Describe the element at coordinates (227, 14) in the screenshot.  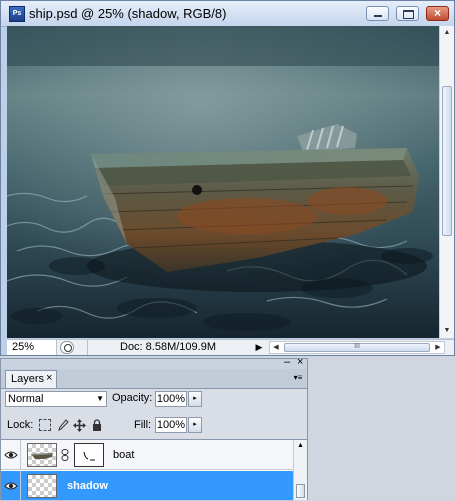
I see `title-bar: Ps ship.psd @ 25% (shadow, RGB/8) ×` at that location.